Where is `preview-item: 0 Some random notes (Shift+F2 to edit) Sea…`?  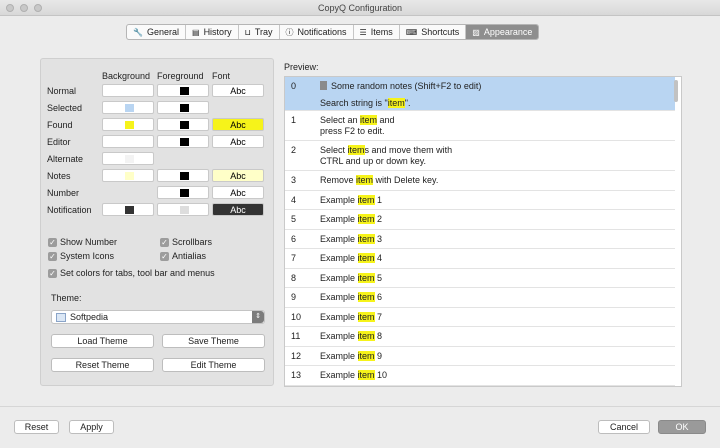 preview-item: 0 Some random notes (Shift+F2 to edit) Sea… is located at coordinates (480, 94).